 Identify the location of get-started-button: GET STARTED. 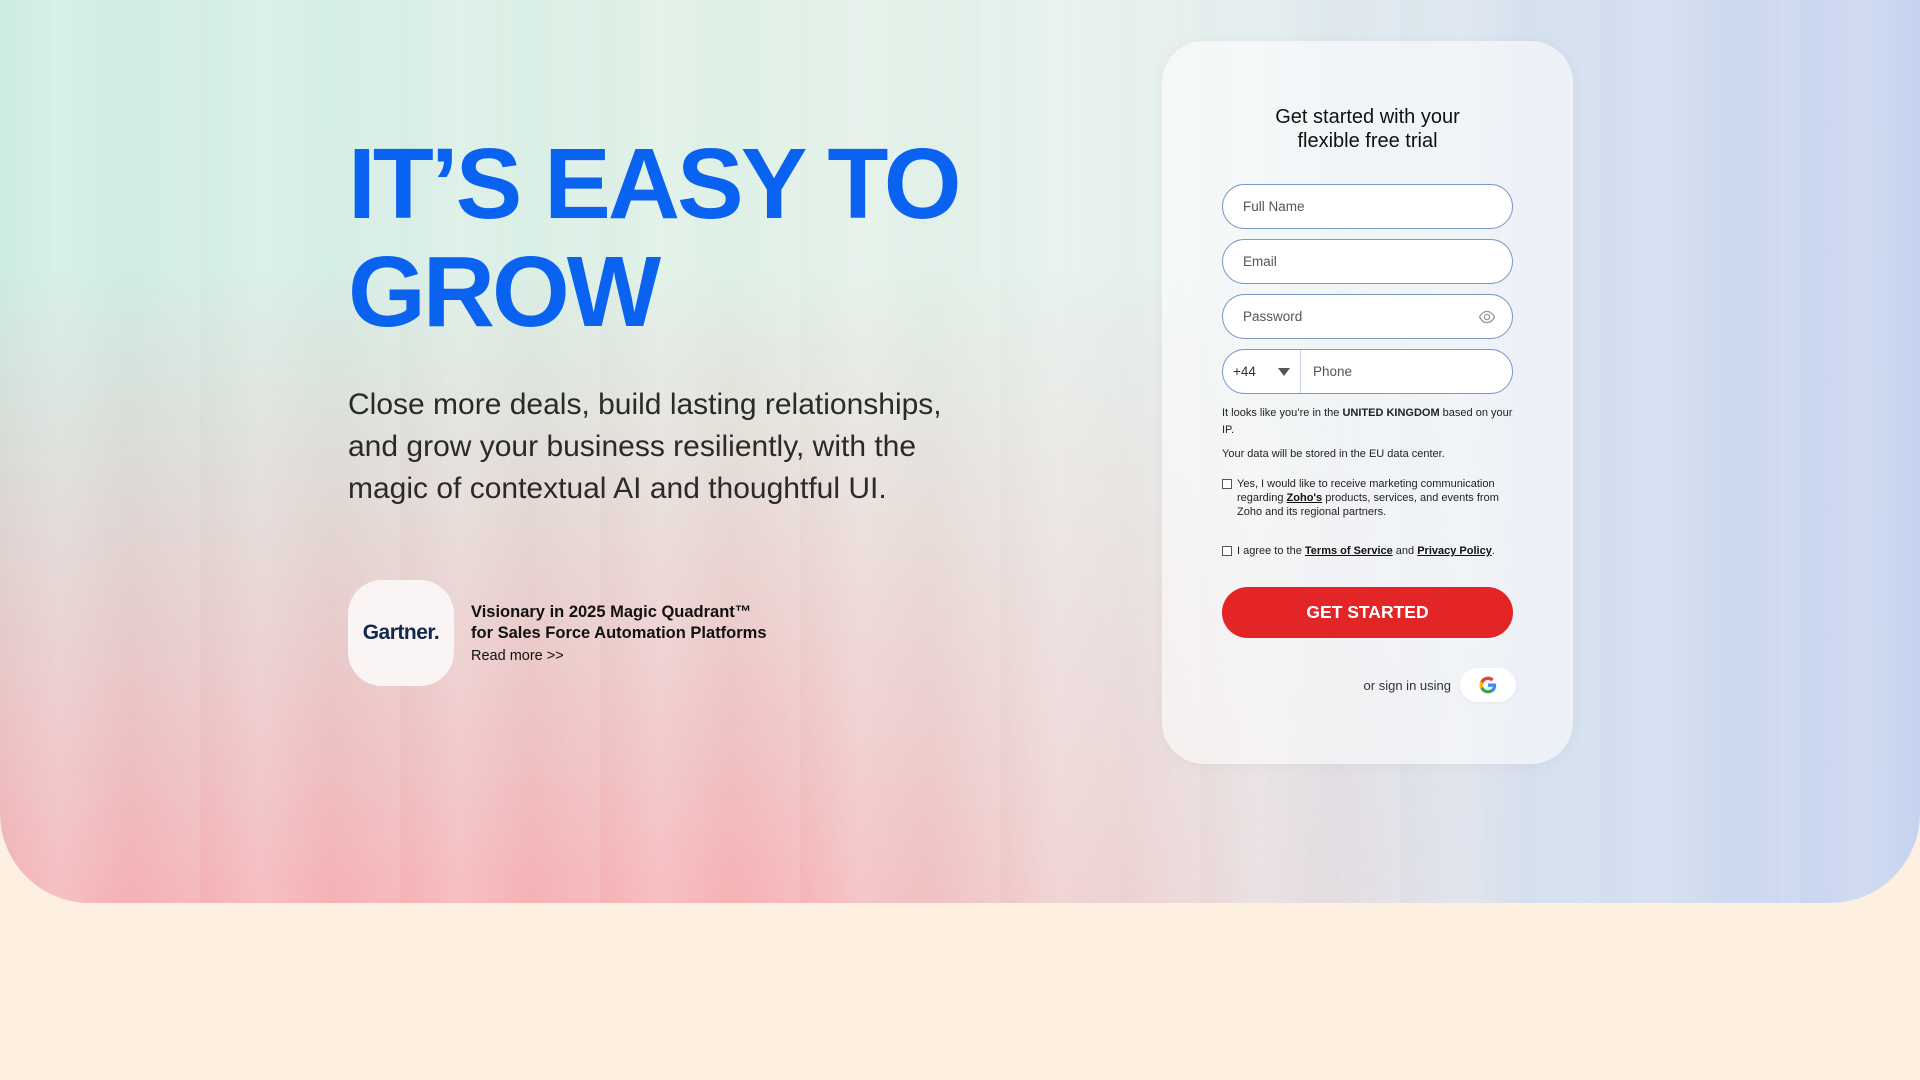
(1367, 612).